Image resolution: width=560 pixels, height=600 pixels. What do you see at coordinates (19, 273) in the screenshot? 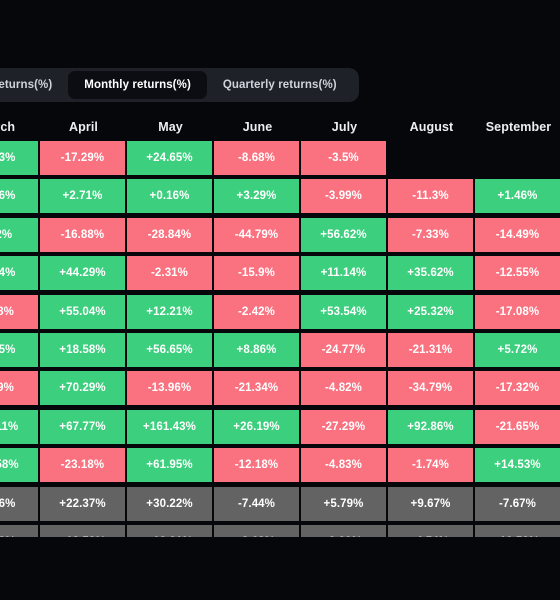
I see `returns-cell: +4.74%` at bounding box center [19, 273].